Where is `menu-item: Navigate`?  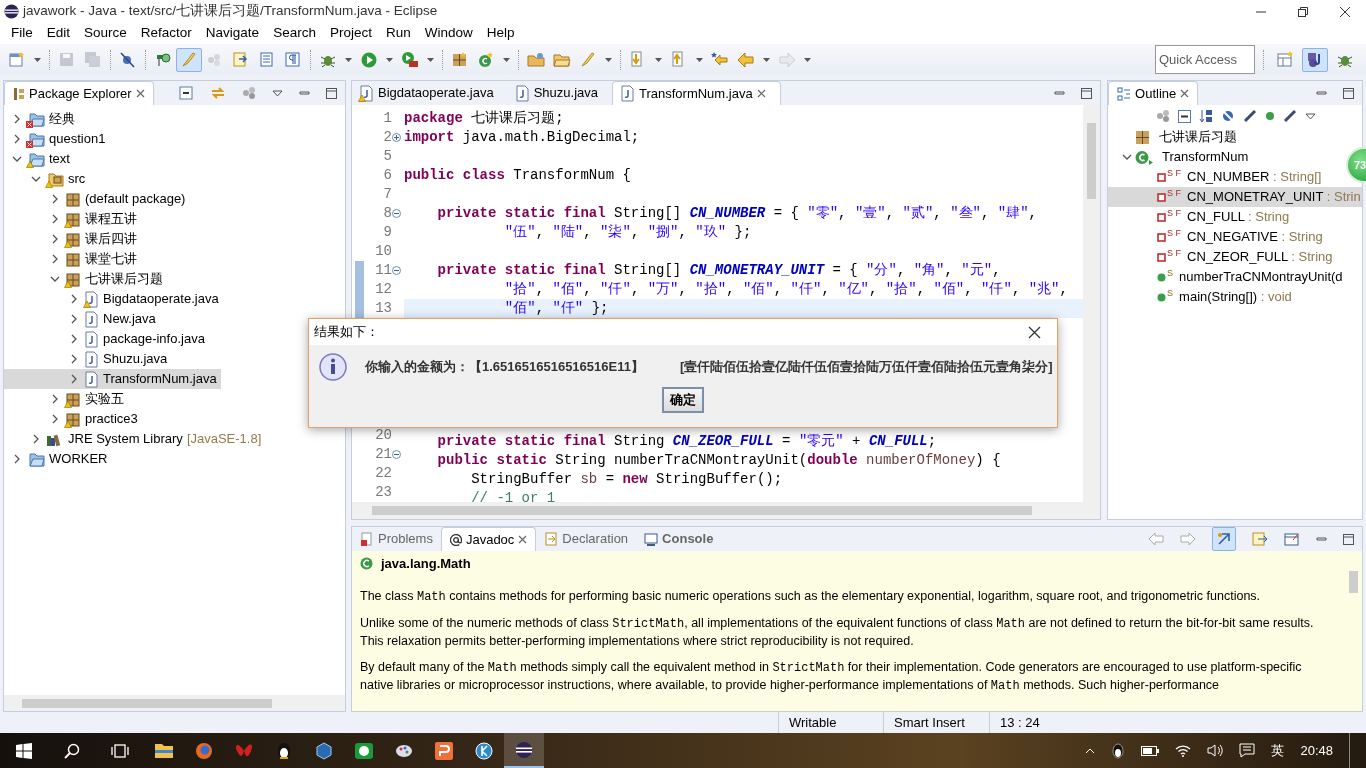 menu-item: Navigate is located at coordinates (232, 33).